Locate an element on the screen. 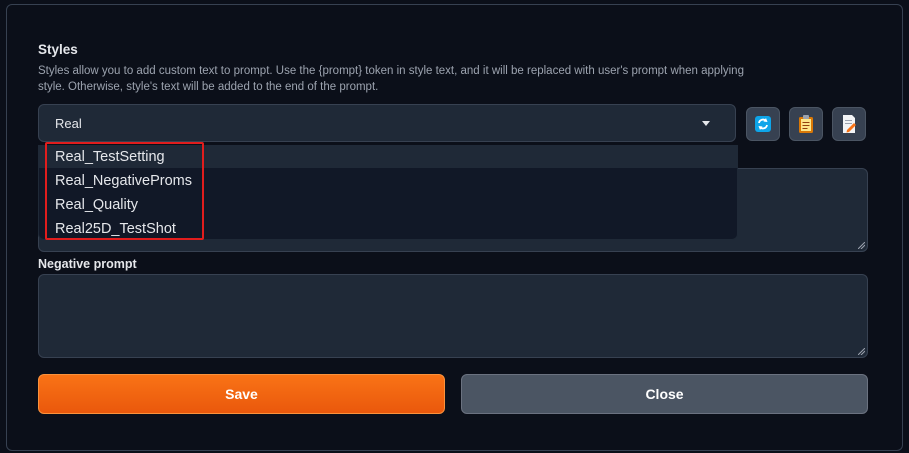 This screenshot has width=909, height=453. chevron-down-icon is located at coordinates (706, 123).